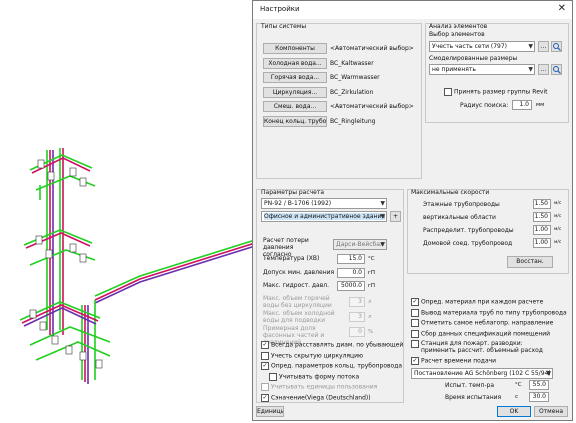 This screenshot has width=576, height=423. Describe the element at coordinates (486, 333) in the screenshot. I see `option-label: Сбор данных спецификаций помещений` at that location.